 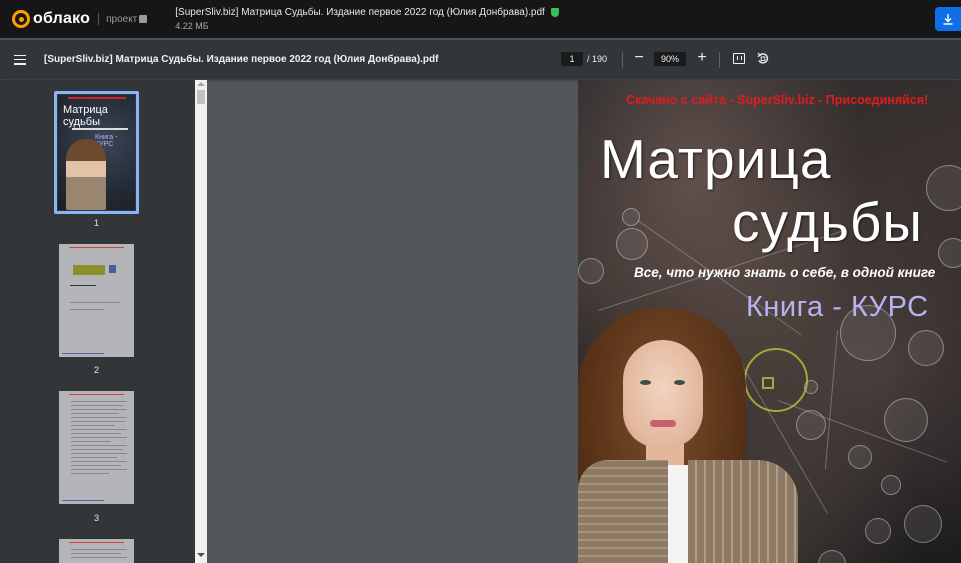 What do you see at coordinates (663, 423) in the screenshot?
I see `portrait-lips` at bounding box center [663, 423].